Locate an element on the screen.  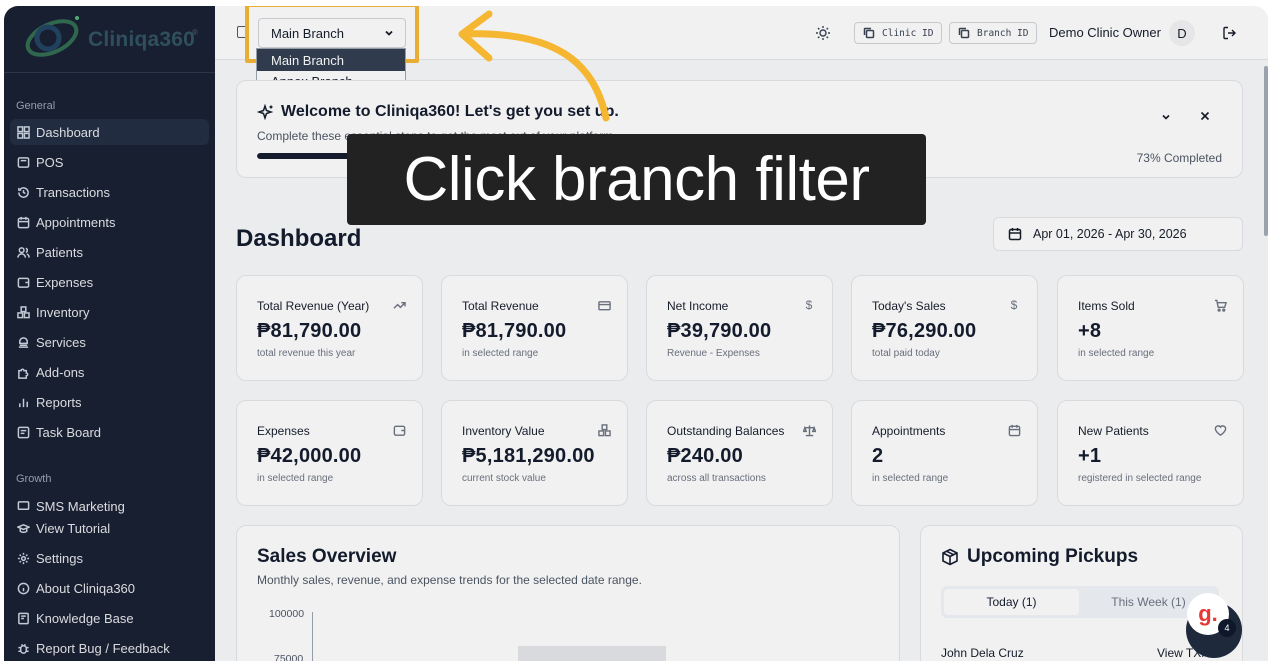
sidebar-item-label: Transactions is located at coordinates (73, 192).